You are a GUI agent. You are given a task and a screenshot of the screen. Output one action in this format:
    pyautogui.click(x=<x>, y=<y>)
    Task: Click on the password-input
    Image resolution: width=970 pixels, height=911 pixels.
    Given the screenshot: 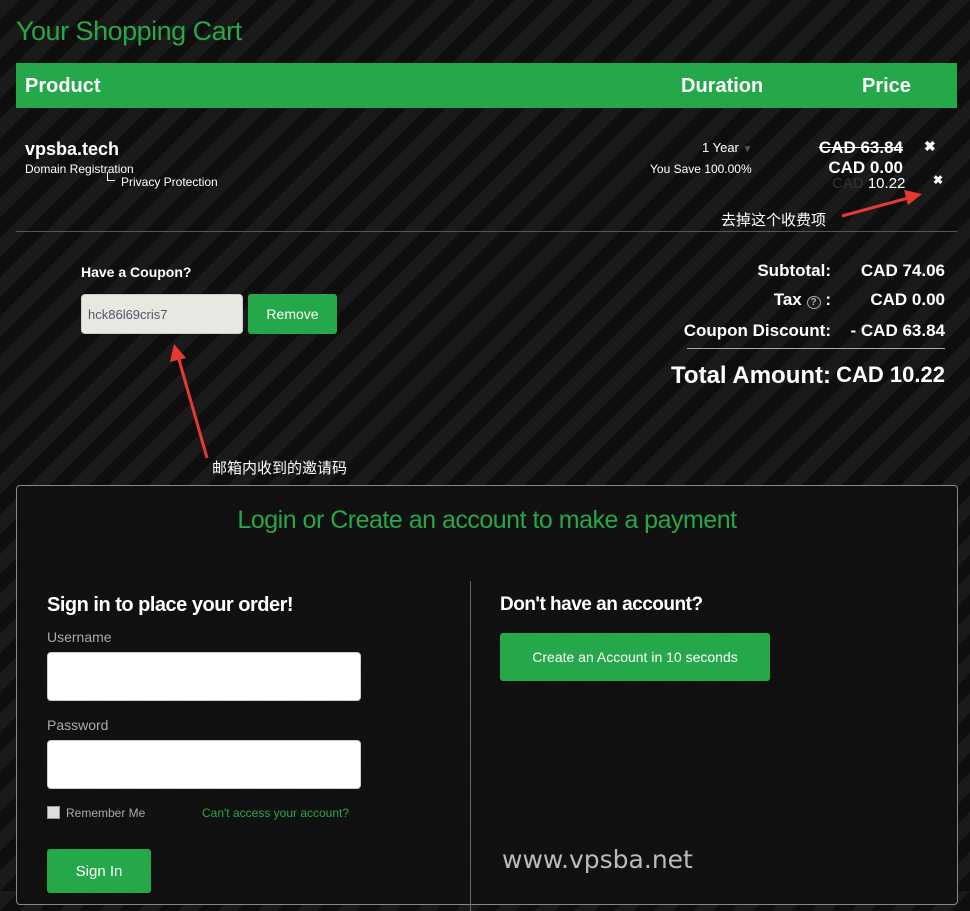 What is the action you would take?
    pyautogui.click(x=204, y=764)
    